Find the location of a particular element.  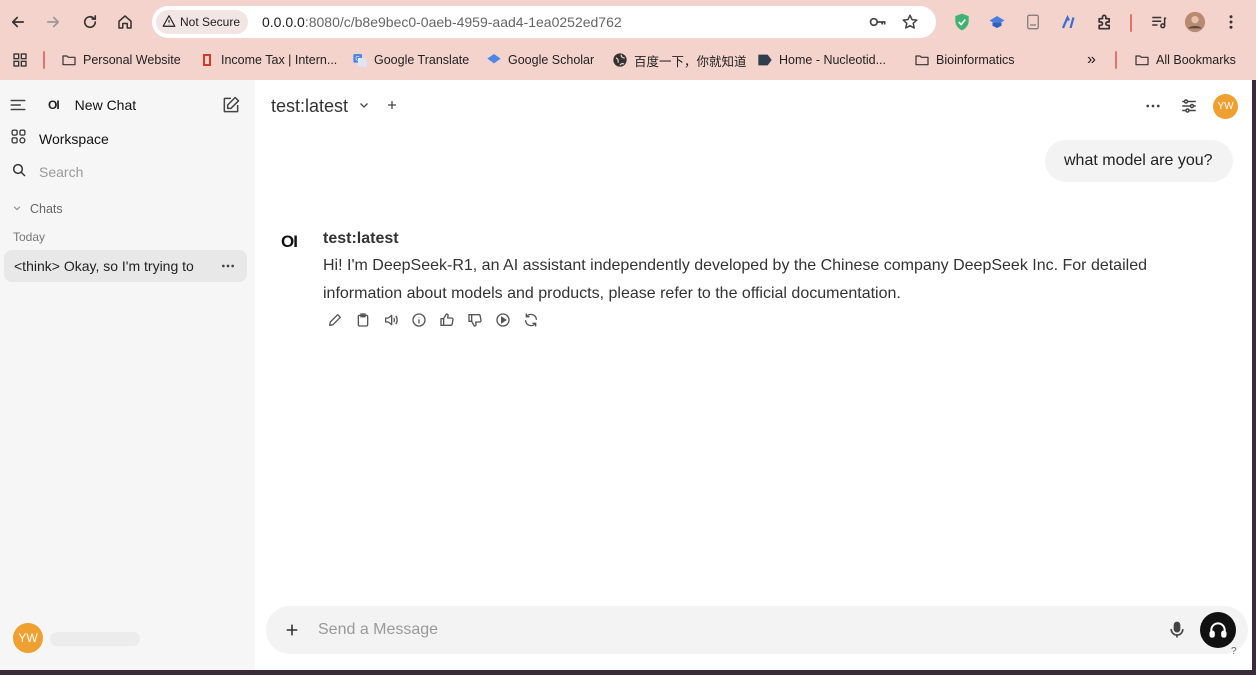

profile-avatar-icon is located at coordinates (1195, 22).